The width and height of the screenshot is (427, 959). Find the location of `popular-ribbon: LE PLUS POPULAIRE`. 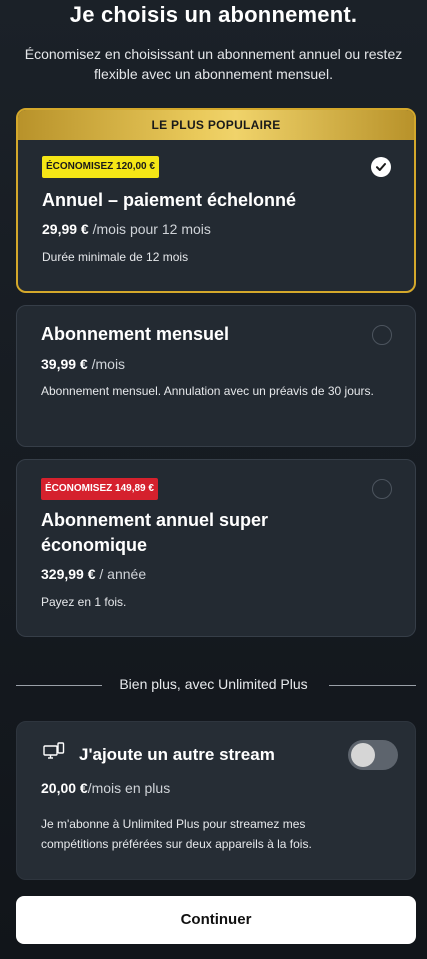

popular-ribbon: LE PLUS POPULAIRE is located at coordinates (216, 125).